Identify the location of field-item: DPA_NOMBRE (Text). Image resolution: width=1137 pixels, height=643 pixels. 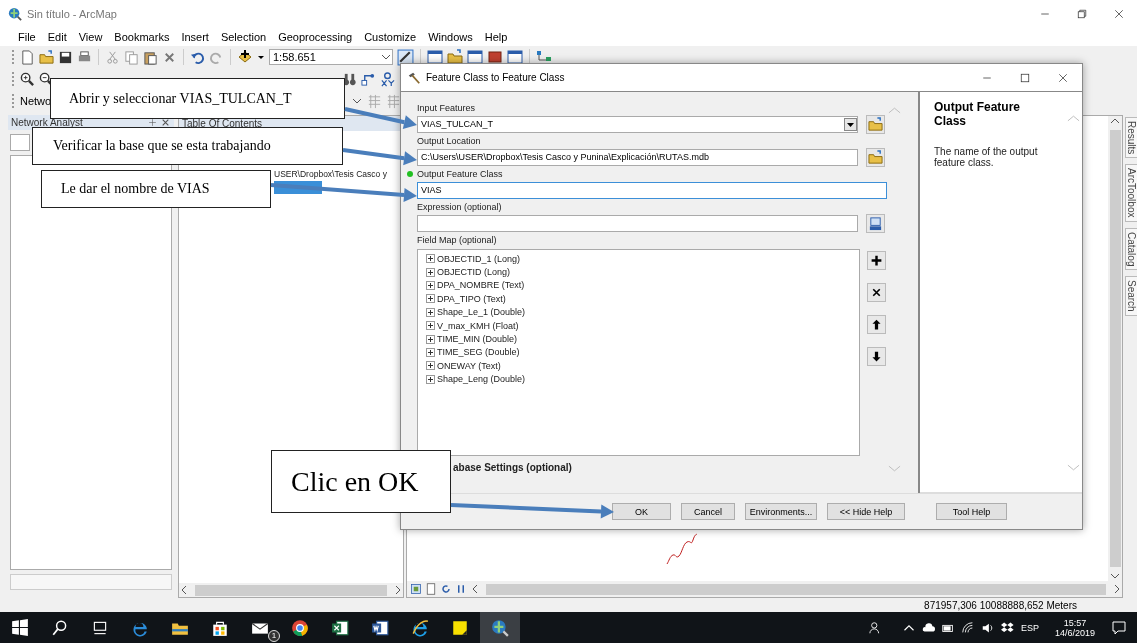
(481, 285).